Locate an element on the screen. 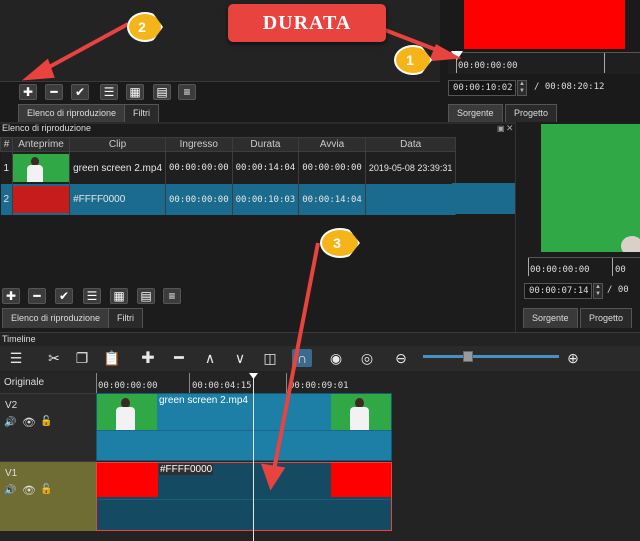 This screenshot has height=541, width=640. arrow-3-head is located at coordinates (273, 477).